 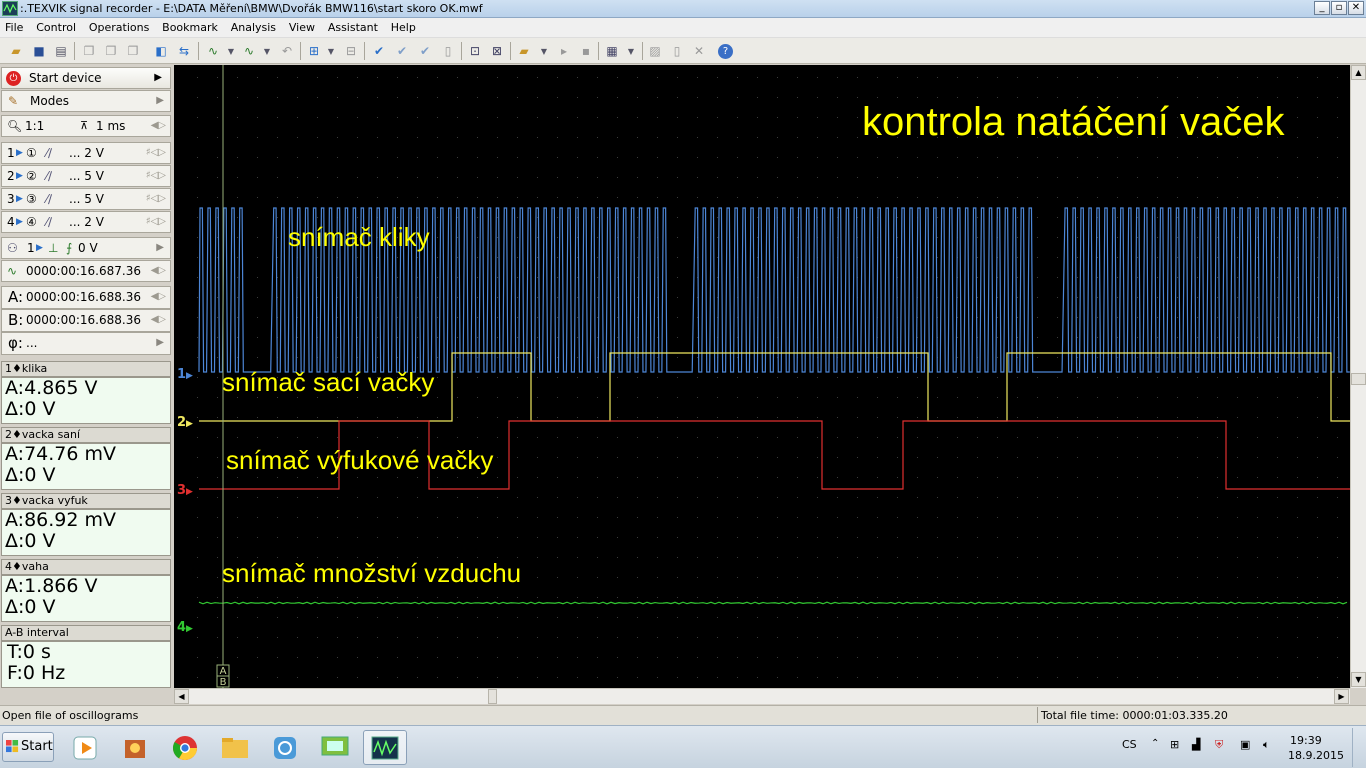 What do you see at coordinates (135, 747) in the screenshot?
I see `tools-app-icon` at bounding box center [135, 747].